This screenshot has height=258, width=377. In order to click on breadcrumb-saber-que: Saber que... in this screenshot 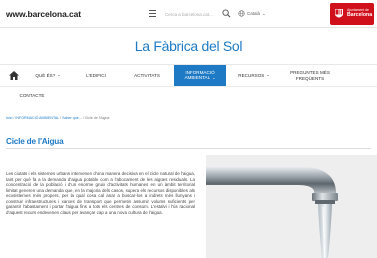, I will do `click(72, 118)`.